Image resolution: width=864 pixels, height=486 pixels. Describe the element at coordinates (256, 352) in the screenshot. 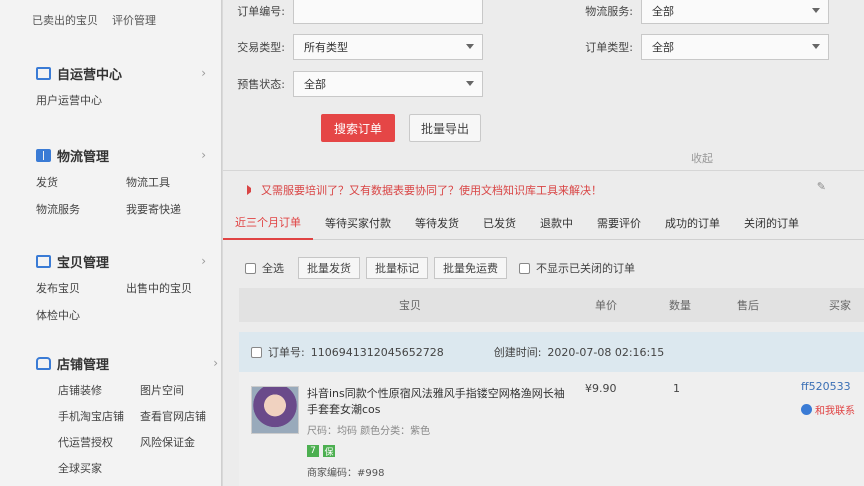

I see `order-checkbox` at that location.